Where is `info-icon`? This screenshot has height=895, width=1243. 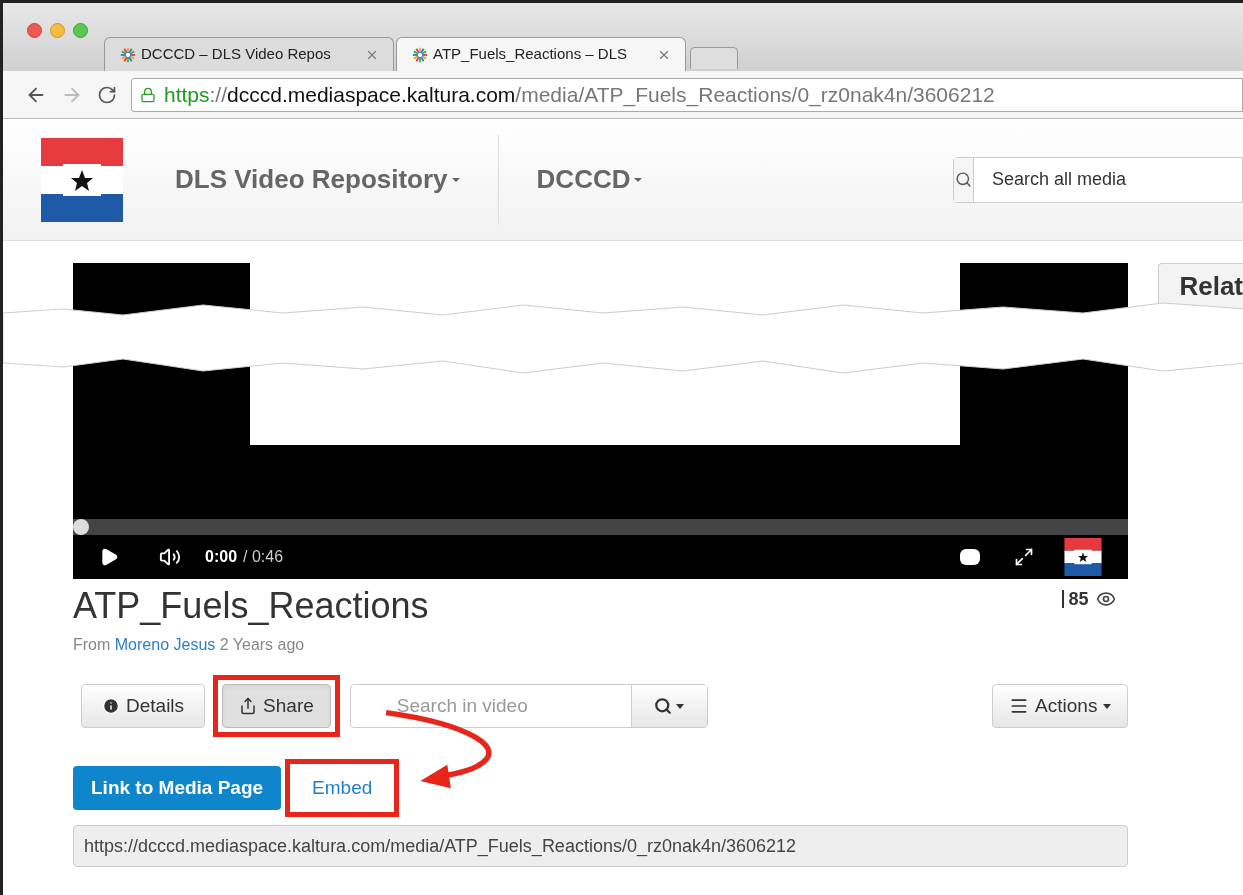
info-icon is located at coordinates (111, 706).